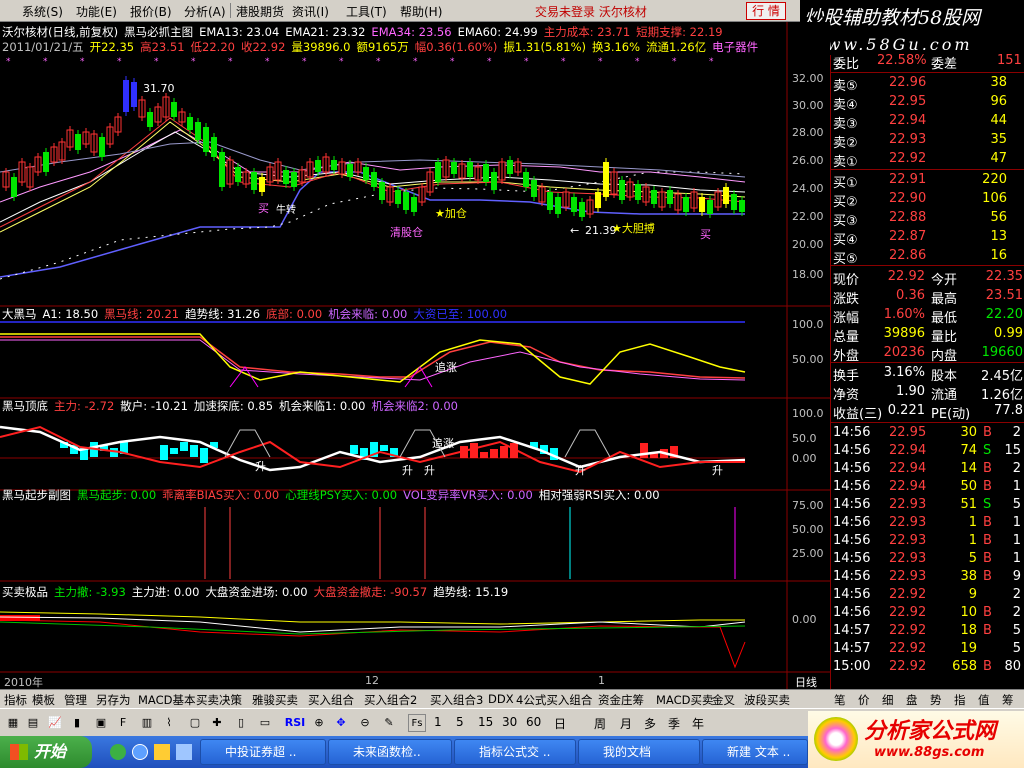 The image size is (1024, 768). Describe the element at coordinates (184, 752) in the screenshot. I see `desktop-icon` at that location.